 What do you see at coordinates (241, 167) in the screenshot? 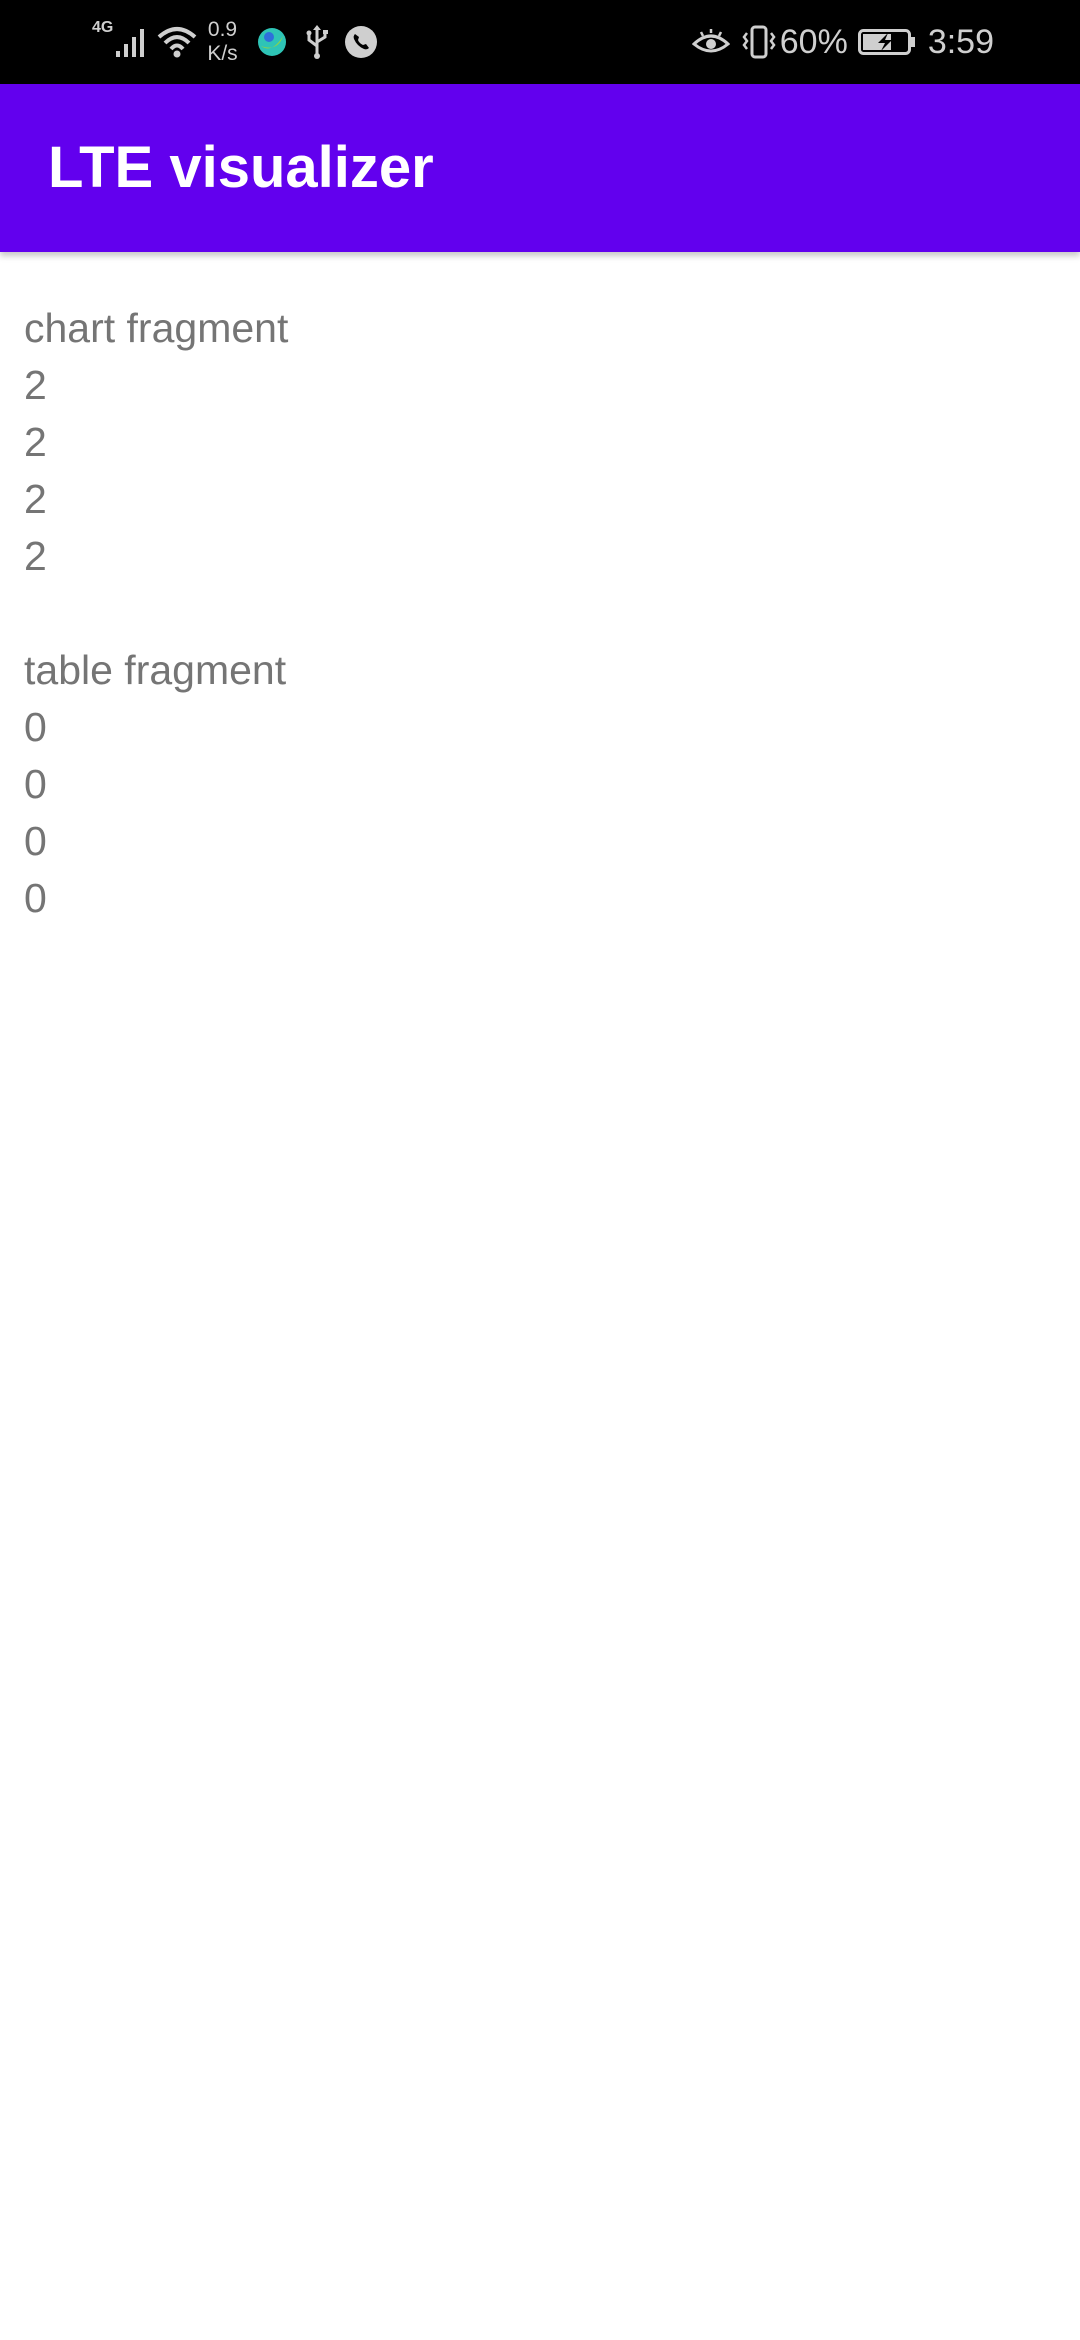
I see `app-title: LTE visualizer` at bounding box center [241, 167].